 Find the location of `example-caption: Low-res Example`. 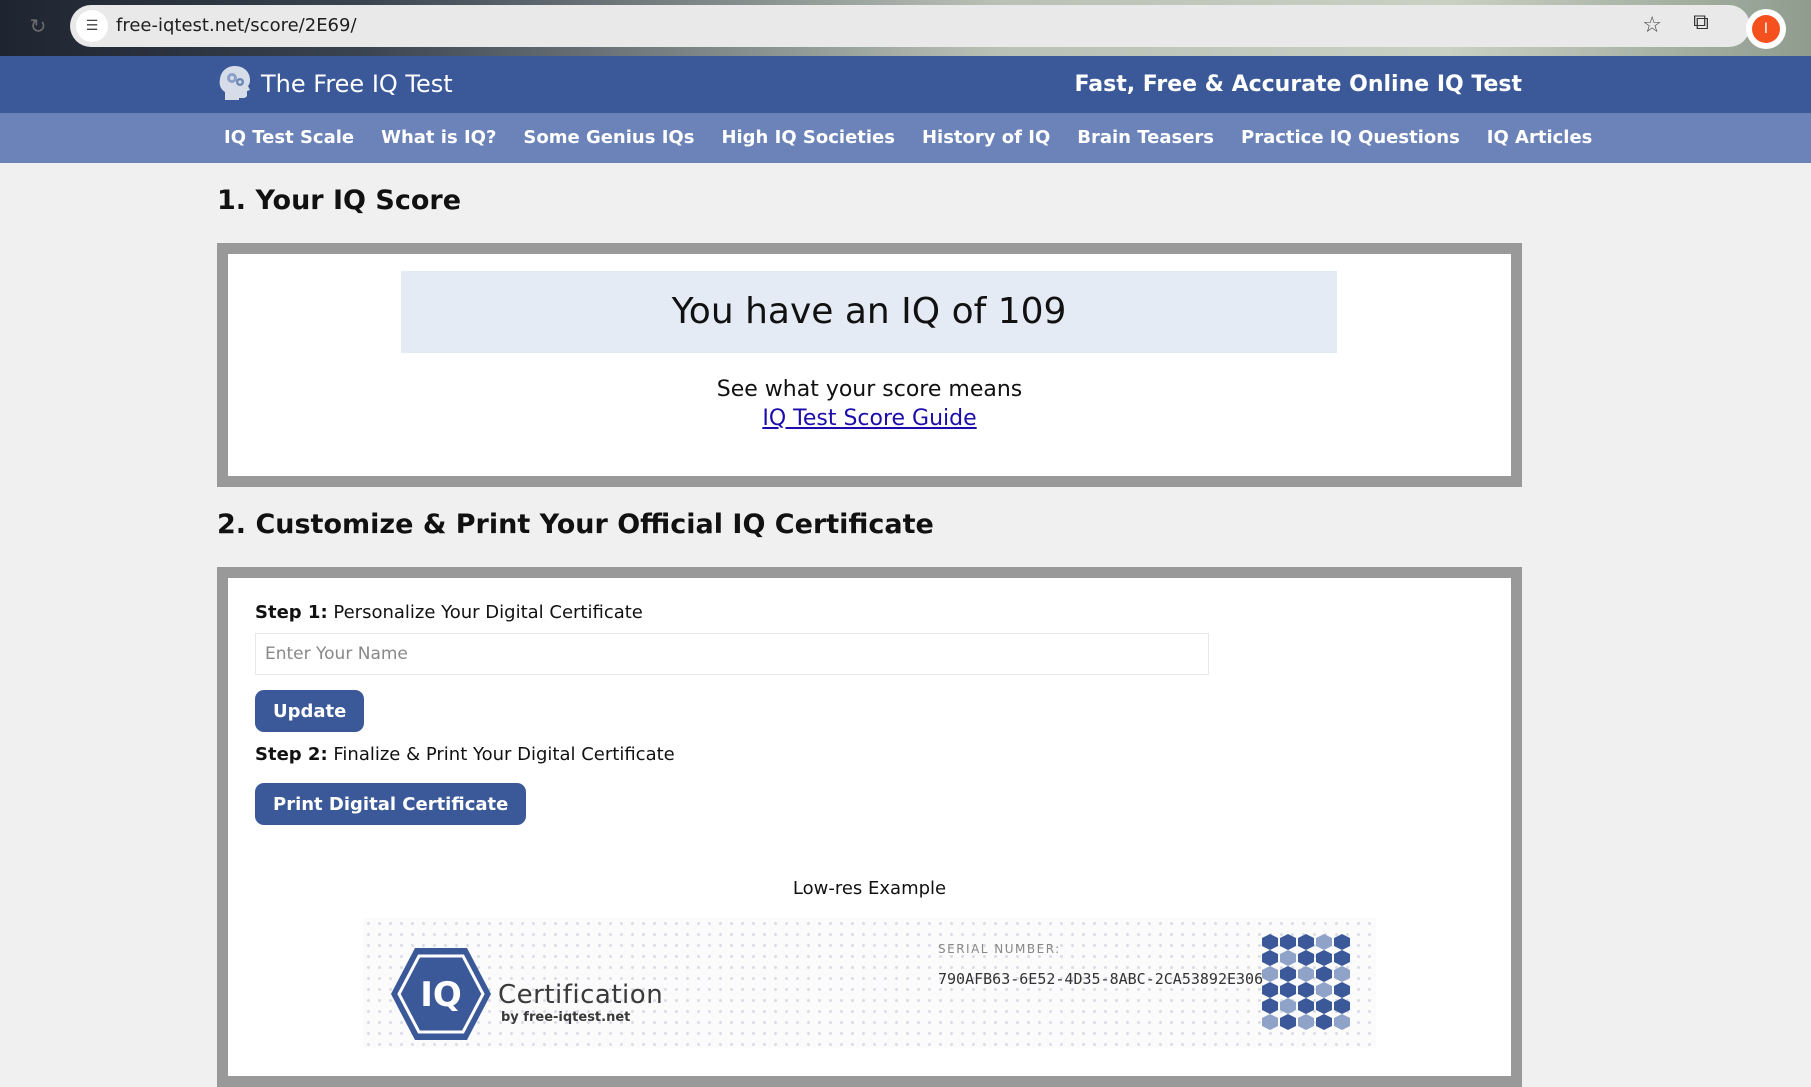

example-caption: Low-res Example is located at coordinates (869, 888).